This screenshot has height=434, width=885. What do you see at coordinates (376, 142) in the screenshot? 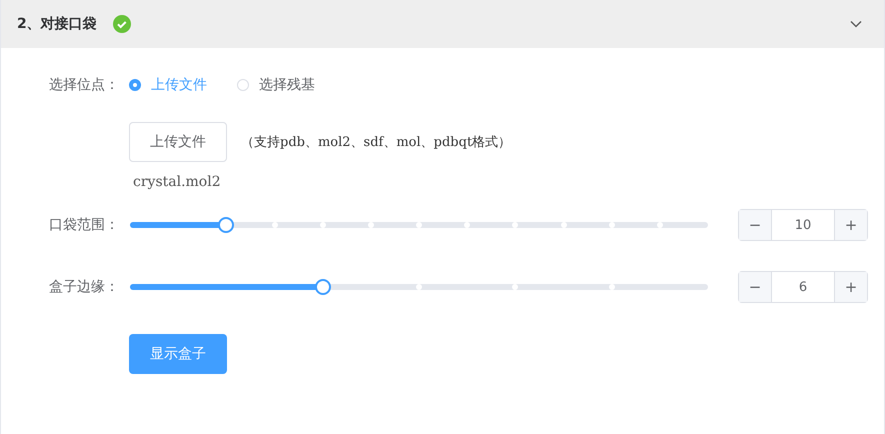
I see `format-hint: （支持pdb、mol2、sdf、mol、pdbqt格式）` at bounding box center [376, 142].